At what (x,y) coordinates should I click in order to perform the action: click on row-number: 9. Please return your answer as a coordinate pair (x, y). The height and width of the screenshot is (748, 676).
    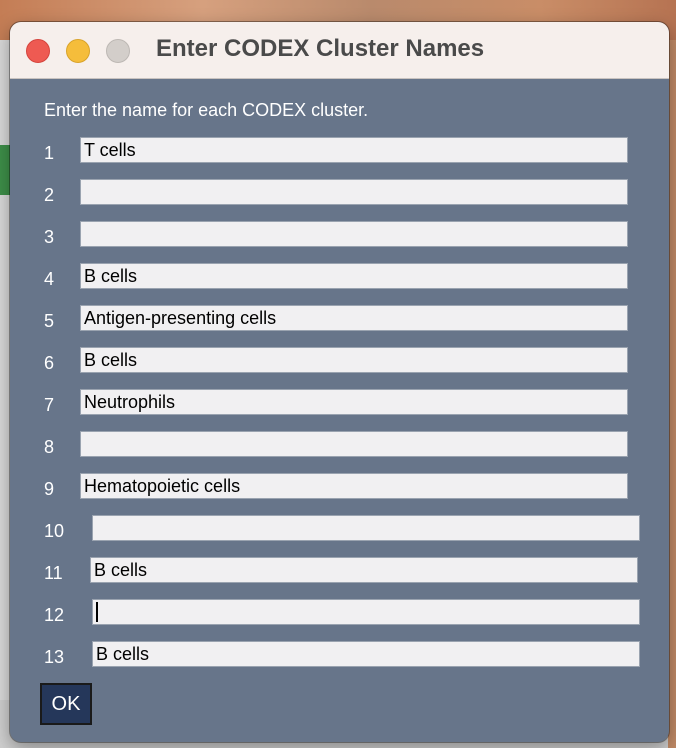
    Looking at the image, I should click on (49, 489).